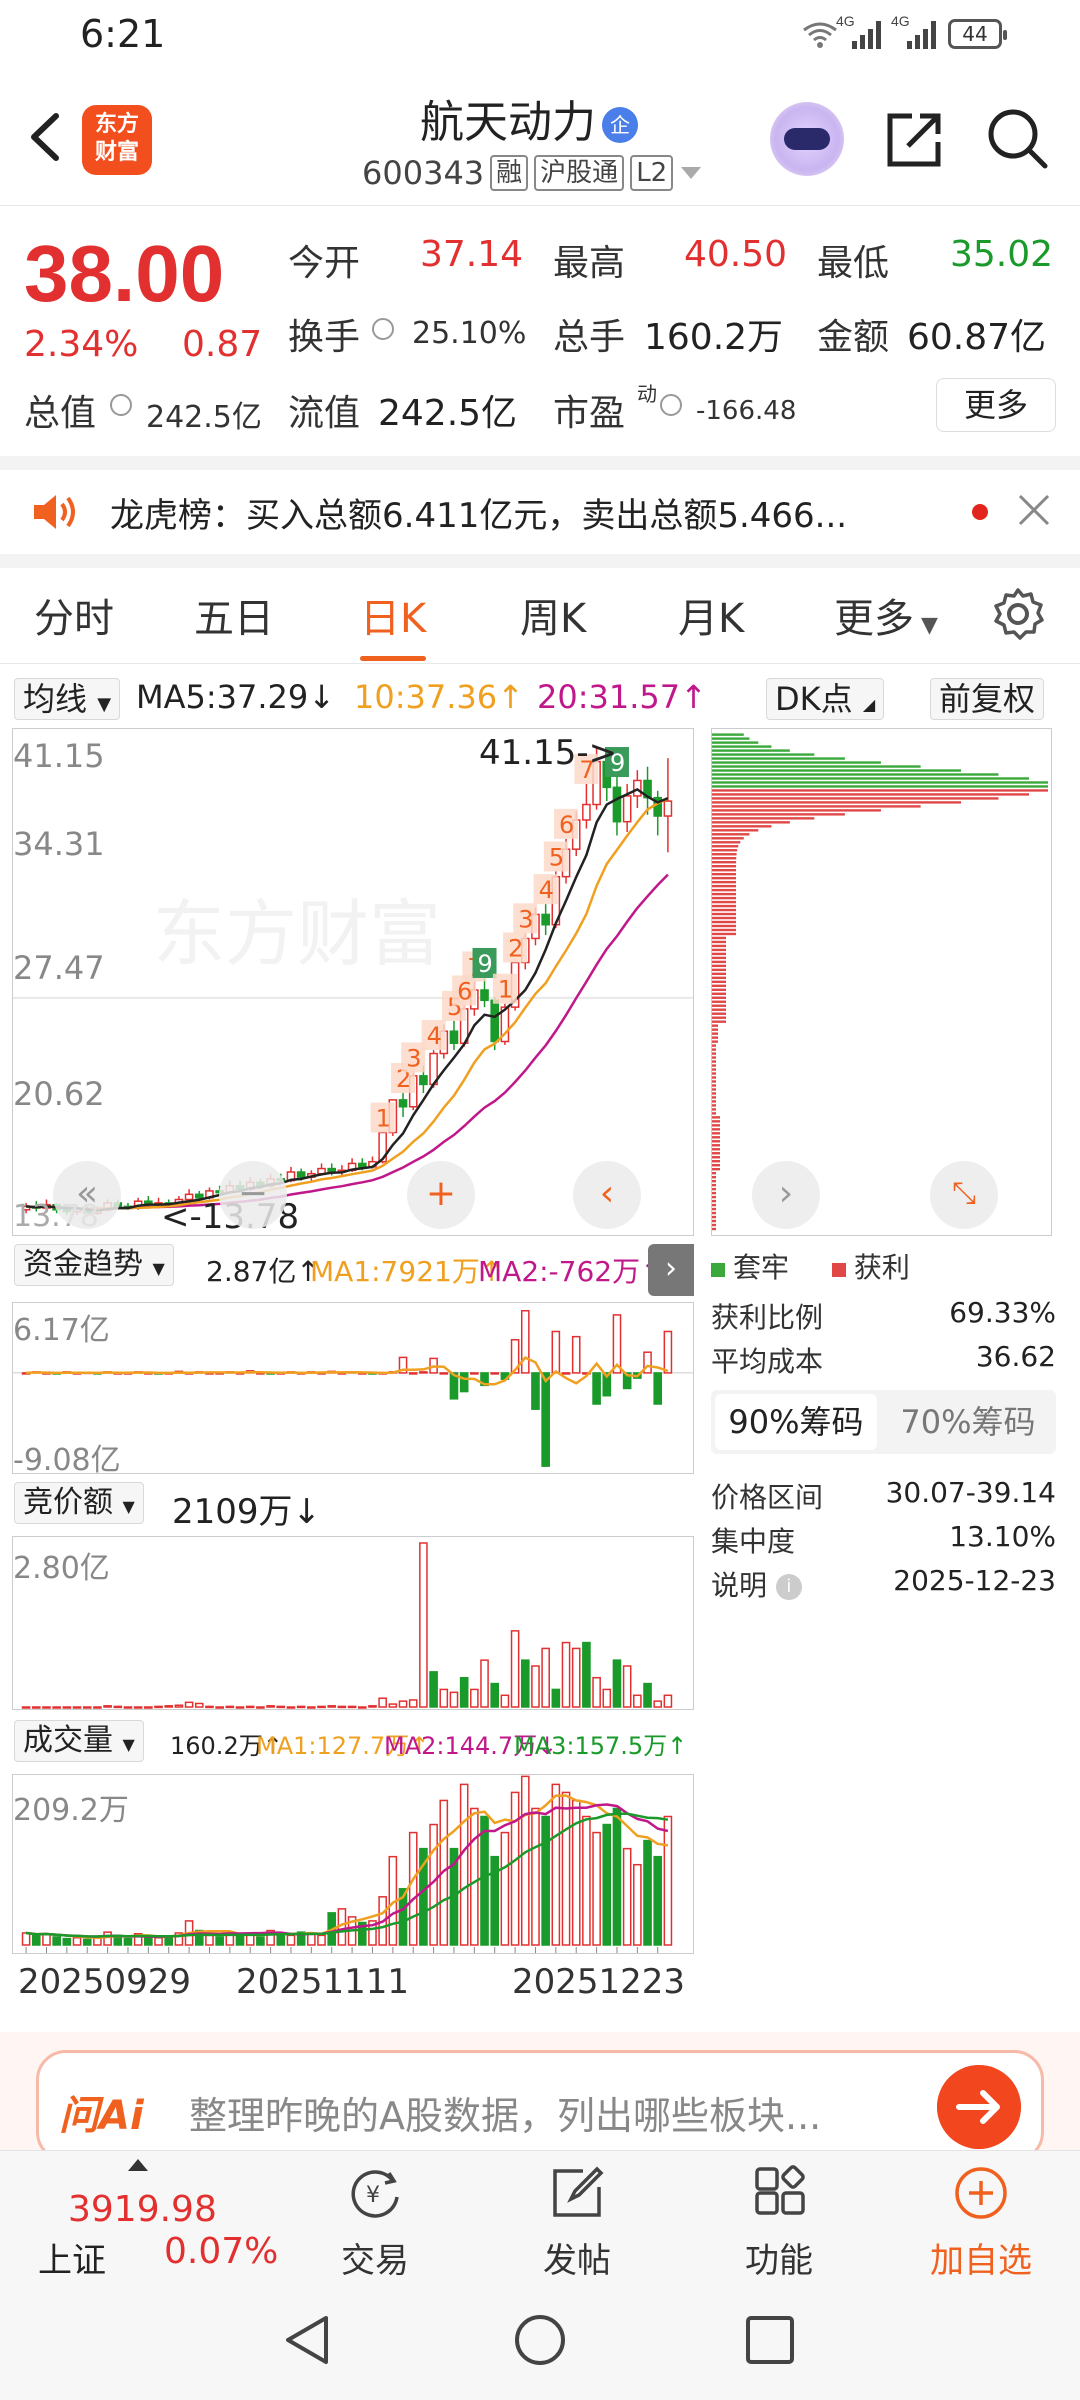  What do you see at coordinates (323, 1982) in the screenshot?
I see `date-label: 20251111` at bounding box center [323, 1982].